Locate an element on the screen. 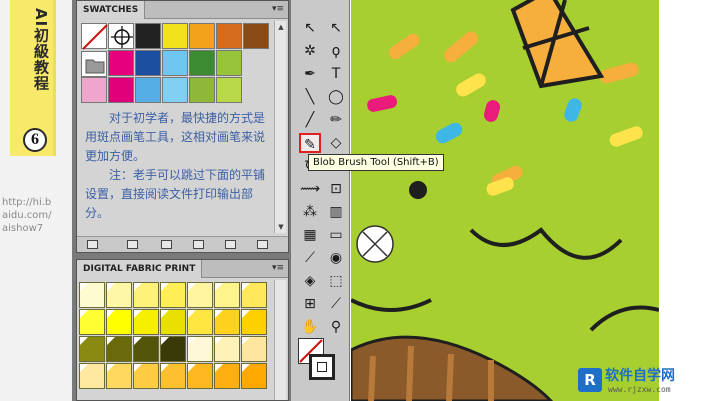  site-logo: R 软件自学网 www.rjzxw.com is located at coordinates (637, 382).